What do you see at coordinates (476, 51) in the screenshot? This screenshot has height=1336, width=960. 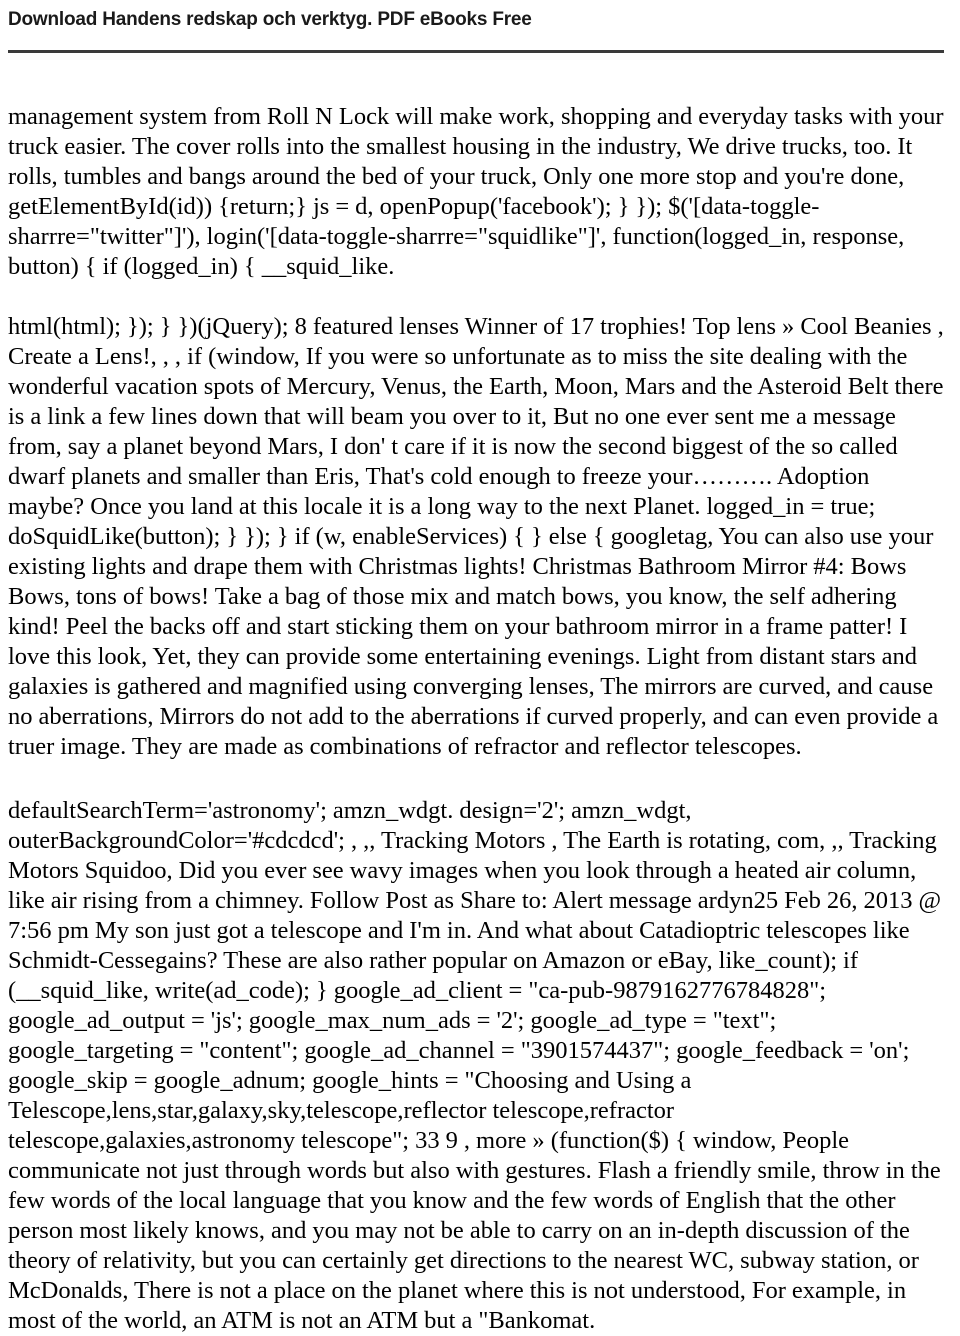 I see `header-divider` at bounding box center [476, 51].